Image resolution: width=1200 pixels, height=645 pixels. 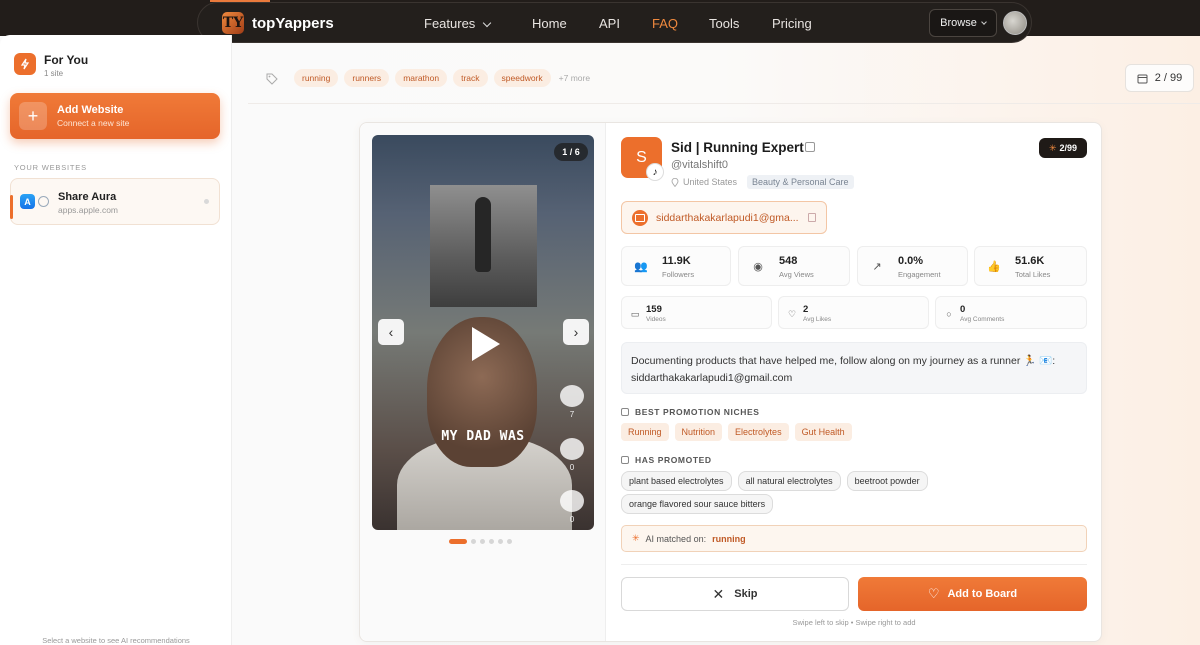 I want to click on likes-count: 7, so click(x=572, y=414).